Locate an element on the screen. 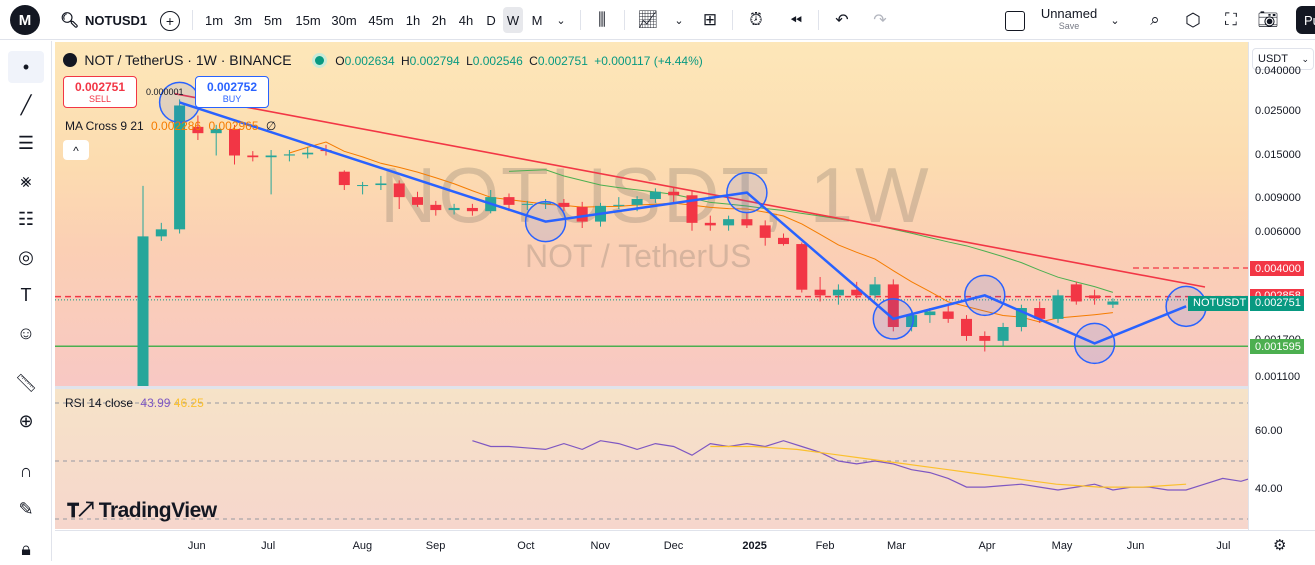 The width and height of the screenshot is (1315, 565). settings-gear-icon: ⚙ is located at coordinates (1279, 545).